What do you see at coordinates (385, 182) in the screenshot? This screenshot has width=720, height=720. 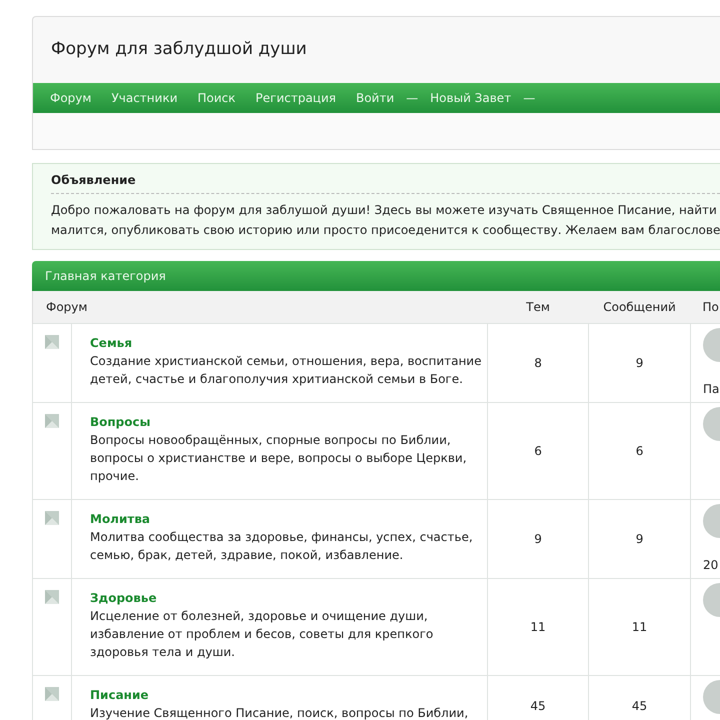 I see `announcement-title: Объявление` at bounding box center [385, 182].